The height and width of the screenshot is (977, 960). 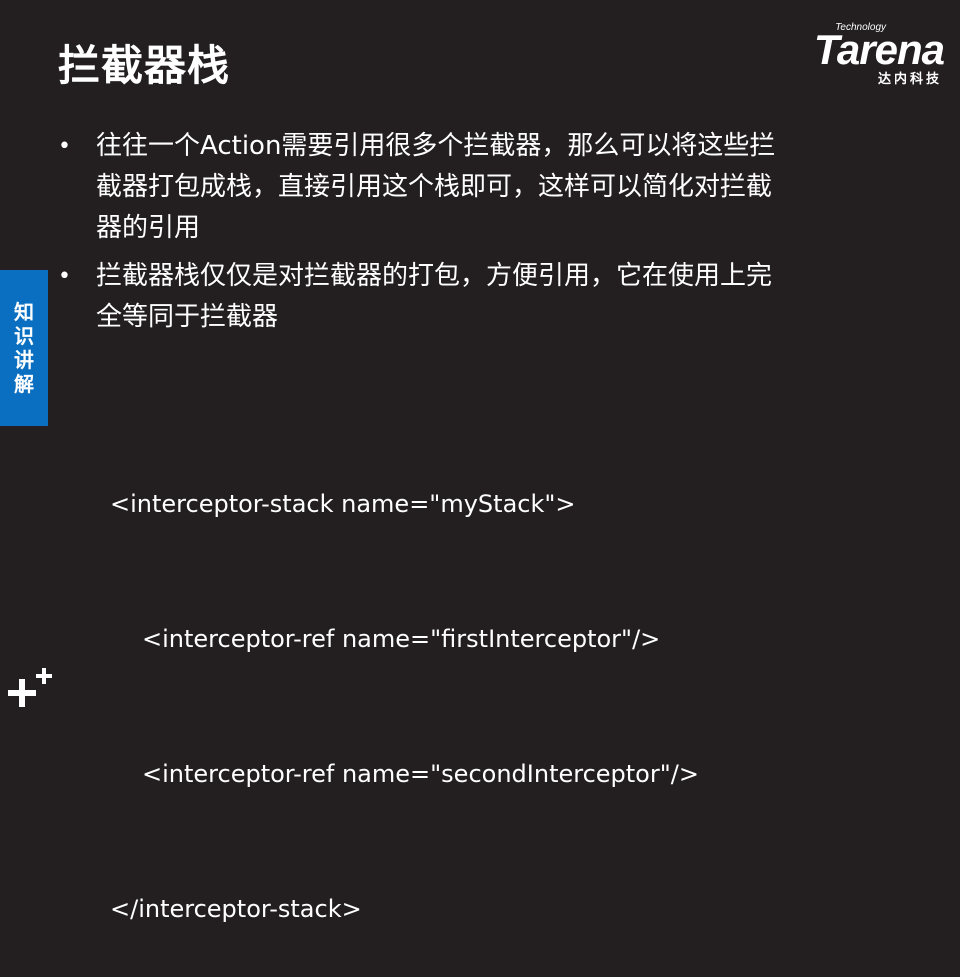 What do you see at coordinates (236, 909) in the screenshot?
I see `code-line: </interceptor-stack>` at bounding box center [236, 909].